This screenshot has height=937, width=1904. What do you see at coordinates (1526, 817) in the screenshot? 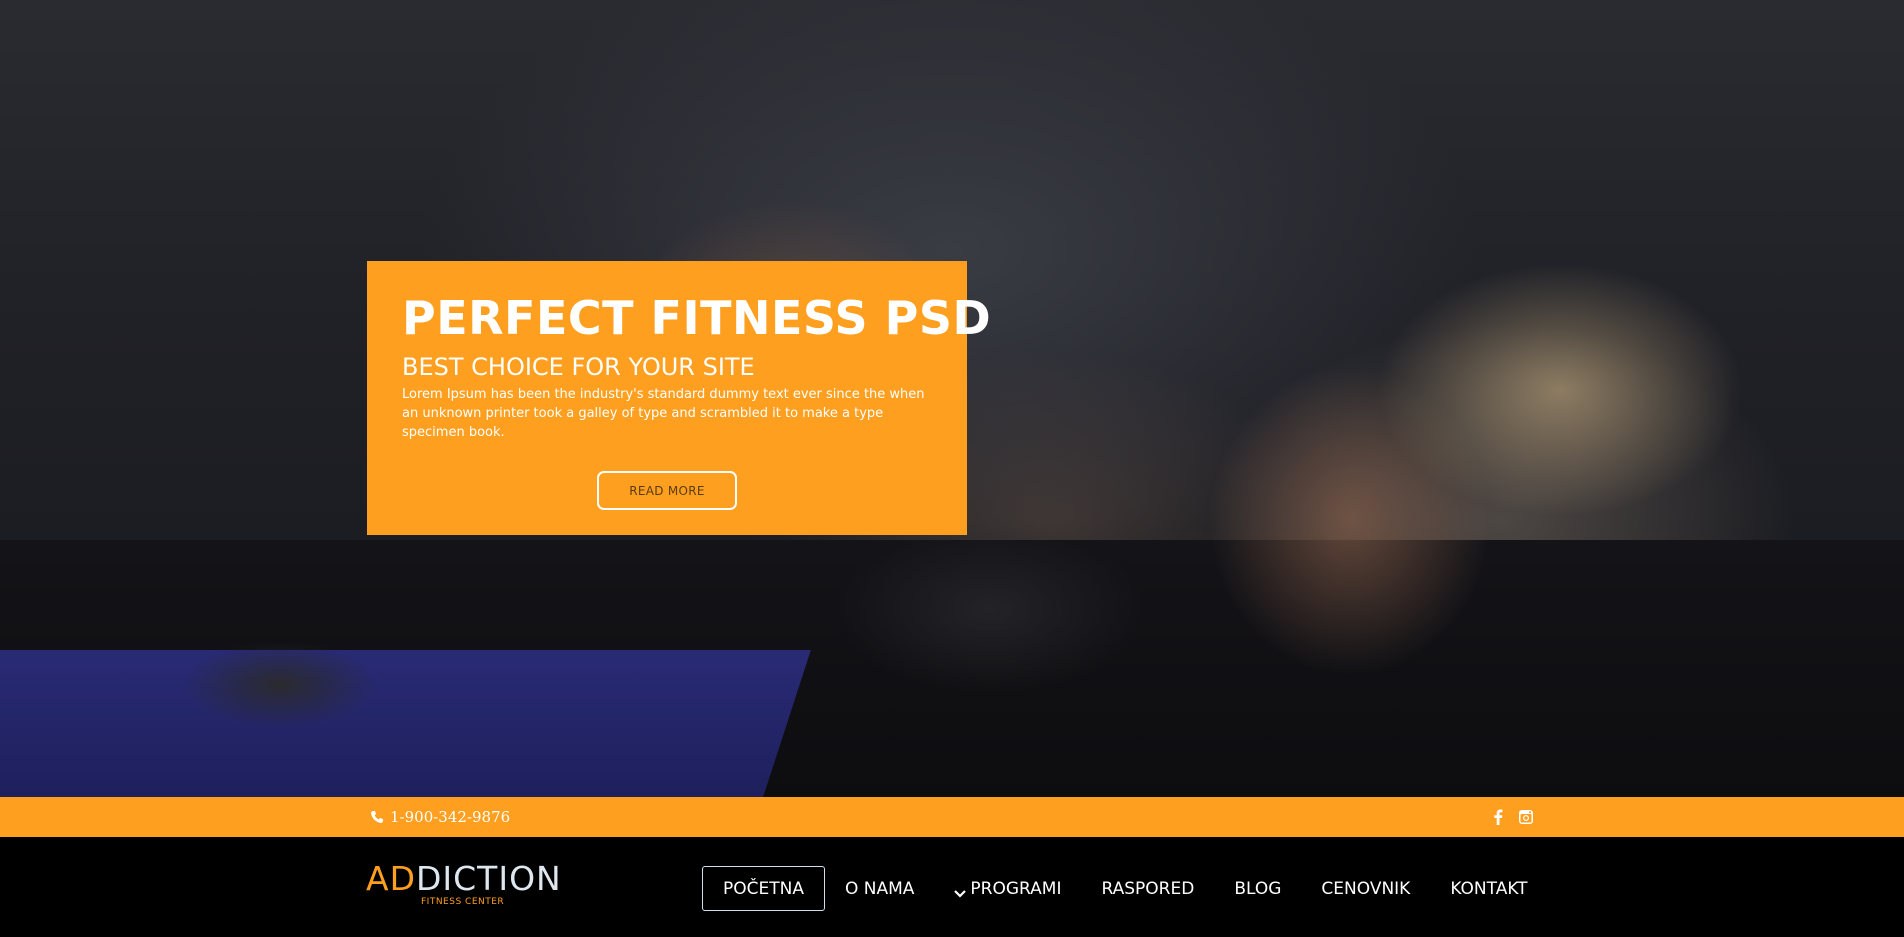
I see `instagram-icon` at bounding box center [1526, 817].